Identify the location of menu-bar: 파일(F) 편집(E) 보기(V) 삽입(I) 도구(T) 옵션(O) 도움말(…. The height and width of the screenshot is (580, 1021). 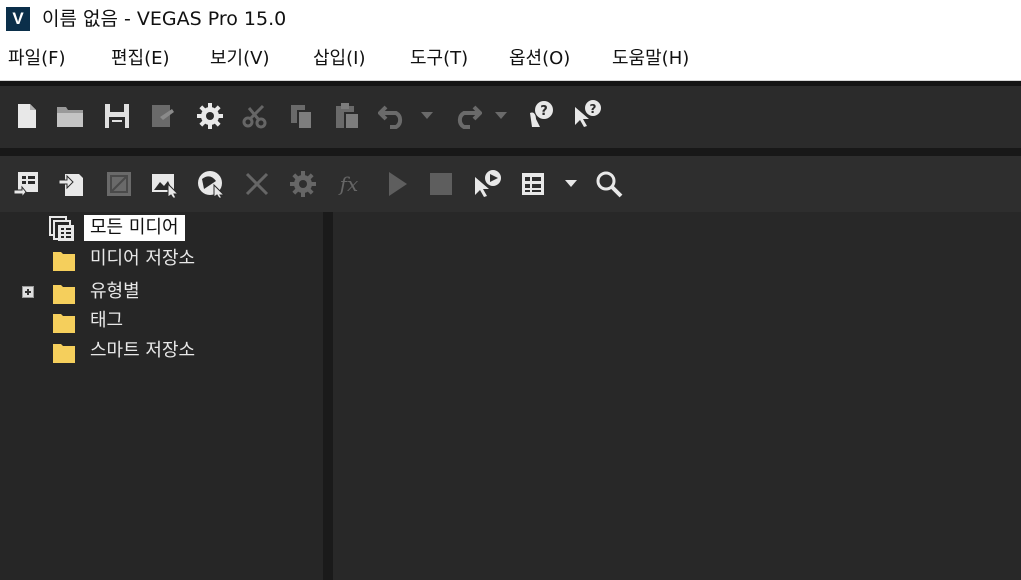
(510, 59).